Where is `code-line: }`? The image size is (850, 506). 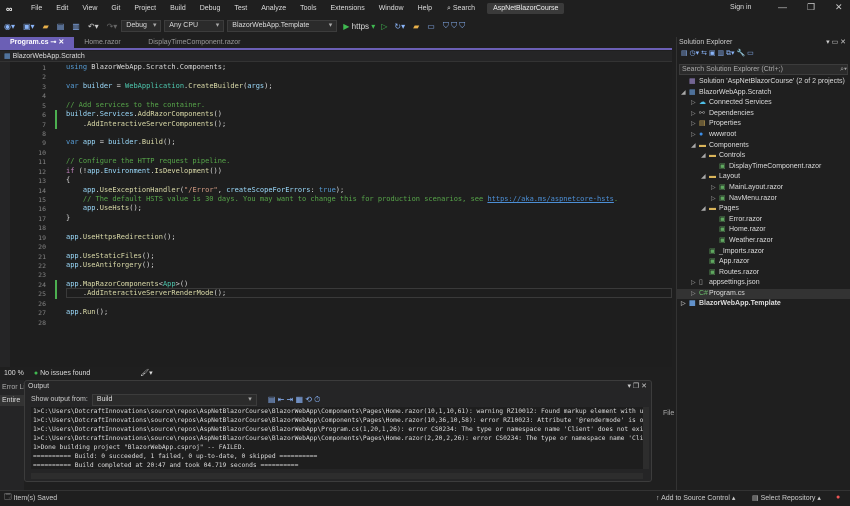
code-line: } is located at coordinates (68, 218).